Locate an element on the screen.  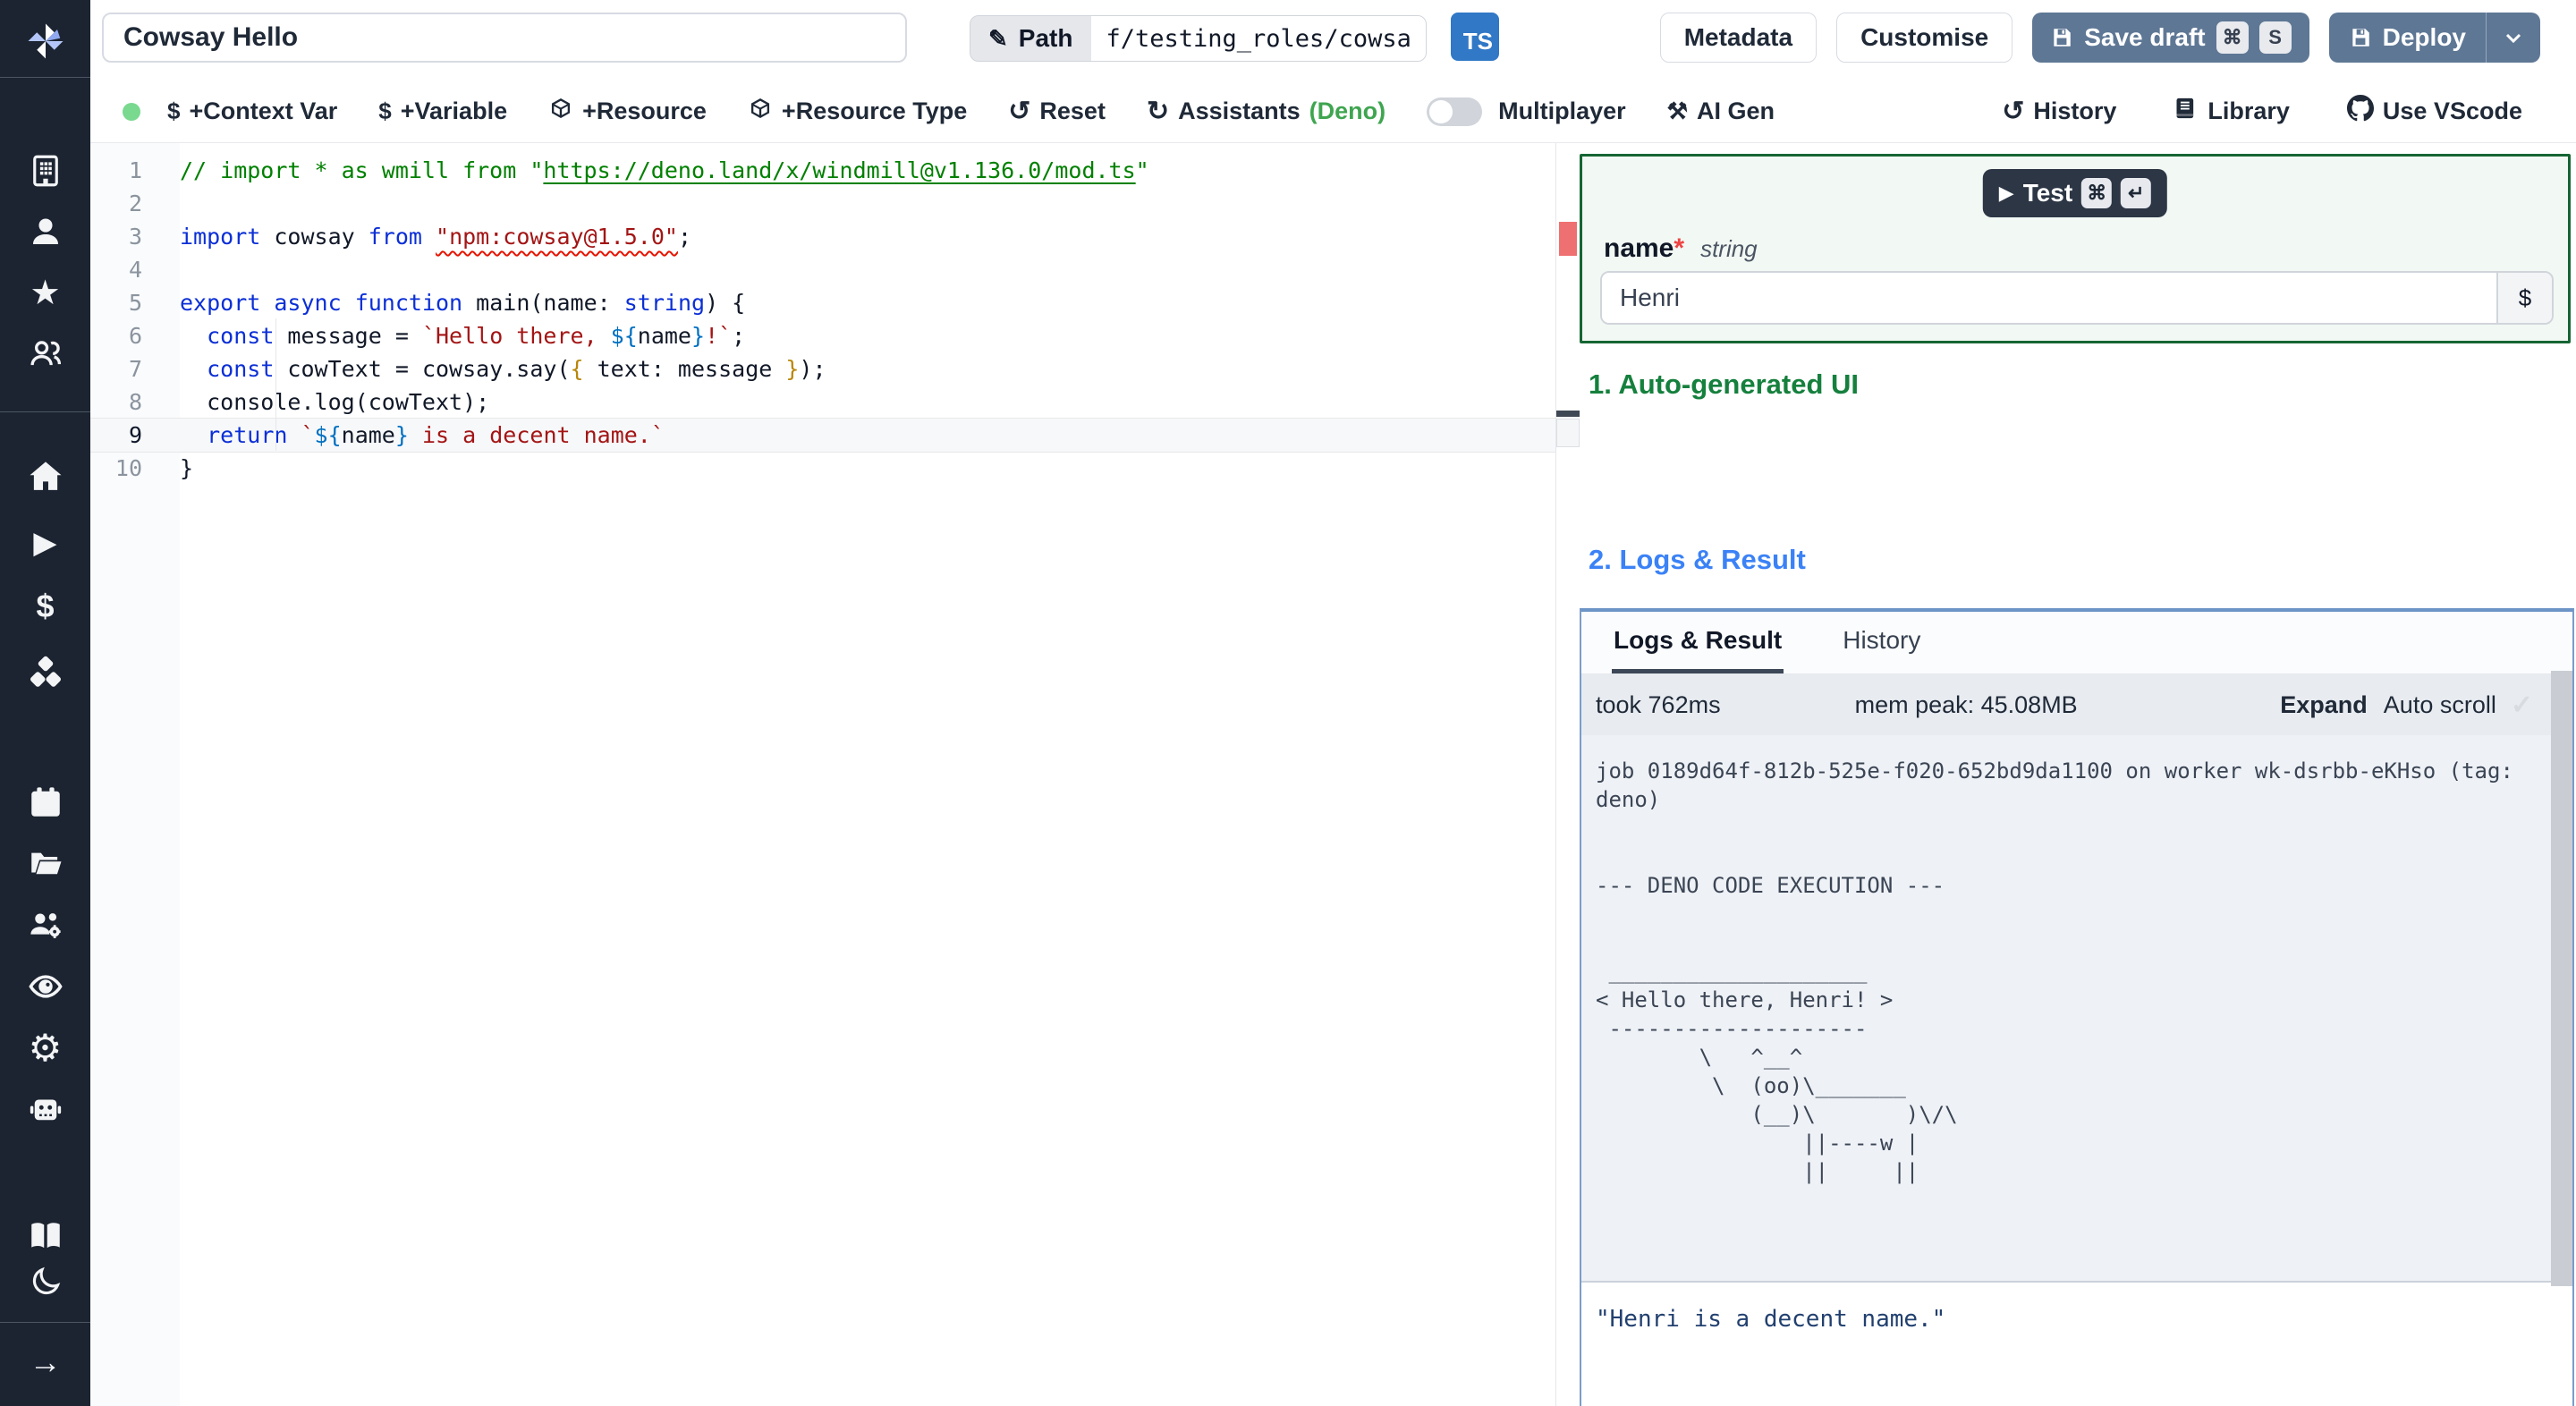
ai-gen-button: ⚒ AI Gen is located at coordinates (1721, 111).